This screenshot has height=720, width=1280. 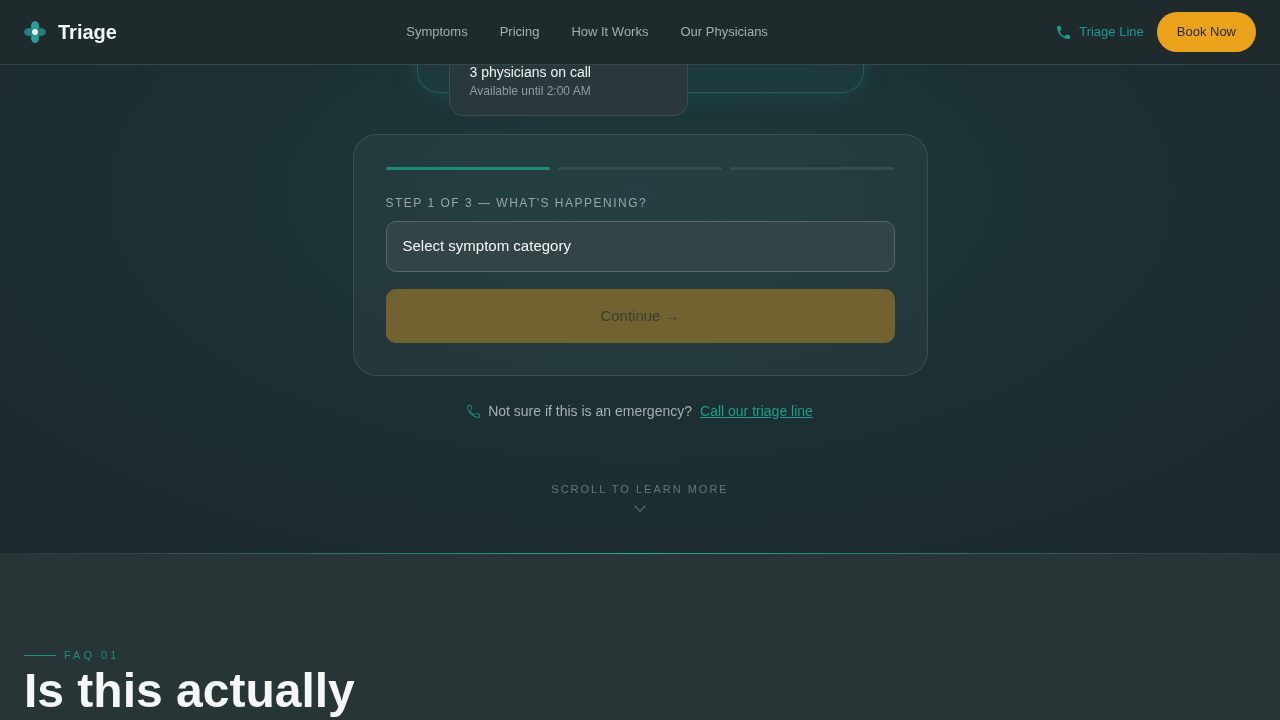 What do you see at coordinates (640, 246) in the screenshot?
I see `symptom-select: Select symptom category` at bounding box center [640, 246].